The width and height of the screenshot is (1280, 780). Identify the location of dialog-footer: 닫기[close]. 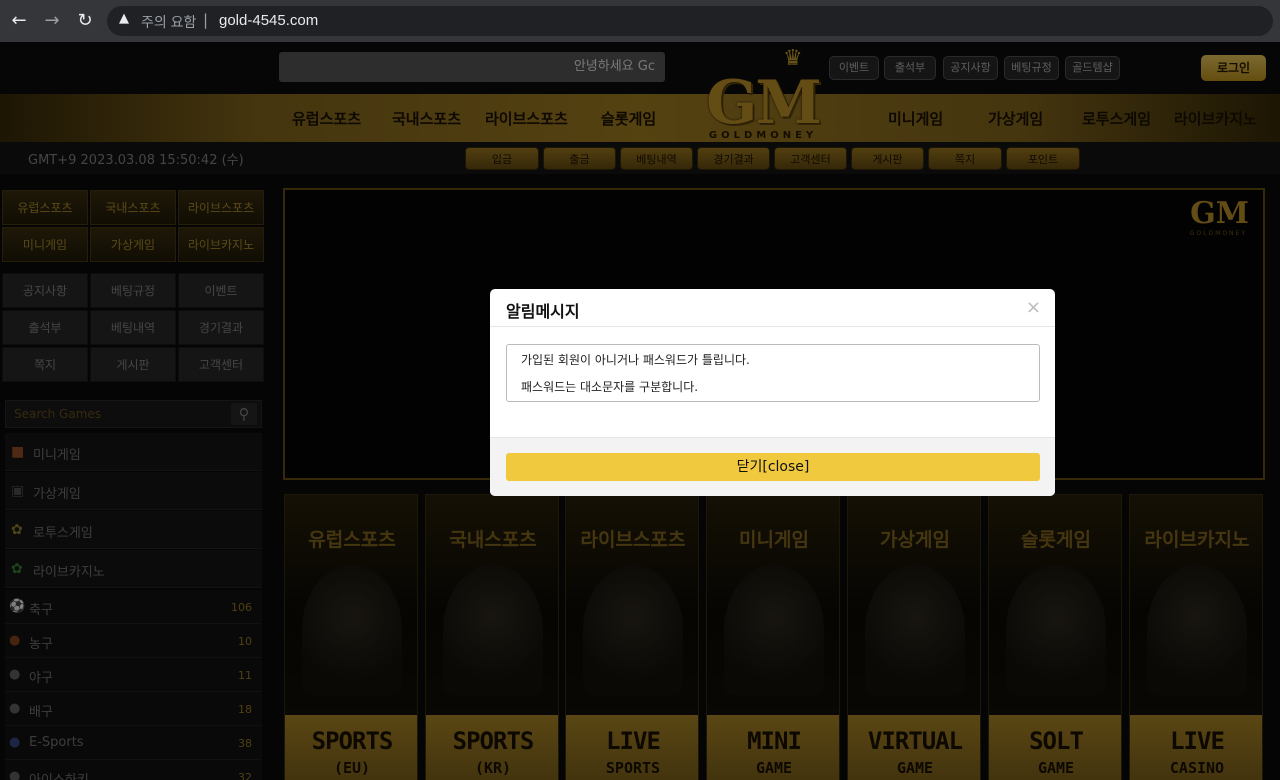
(772, 466).